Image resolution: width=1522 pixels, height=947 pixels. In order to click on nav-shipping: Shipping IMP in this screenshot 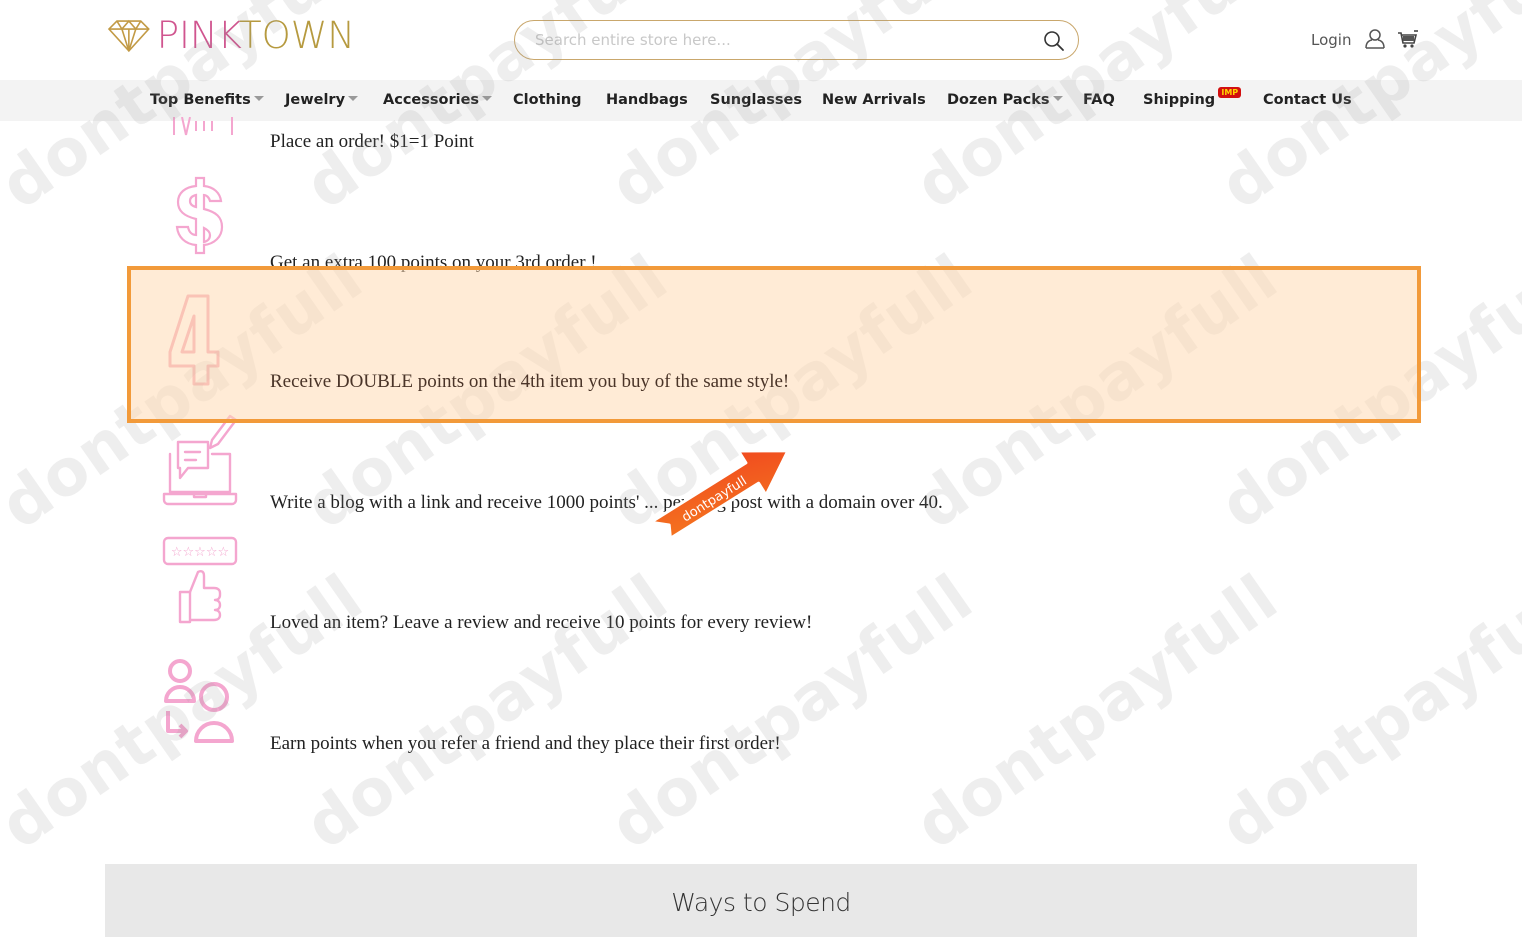, I will do `click(1192, 100)`.